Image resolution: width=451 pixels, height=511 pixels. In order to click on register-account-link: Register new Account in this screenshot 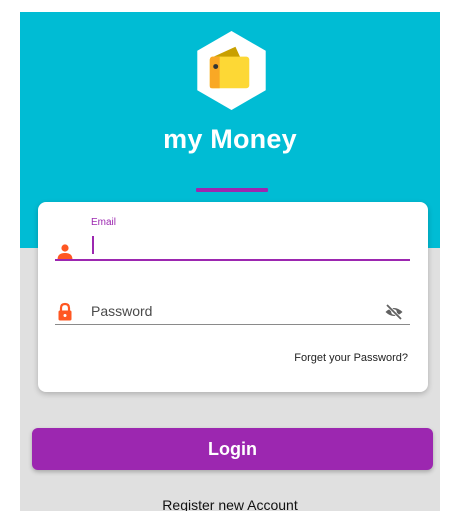, I will do `click(230, 504)`.